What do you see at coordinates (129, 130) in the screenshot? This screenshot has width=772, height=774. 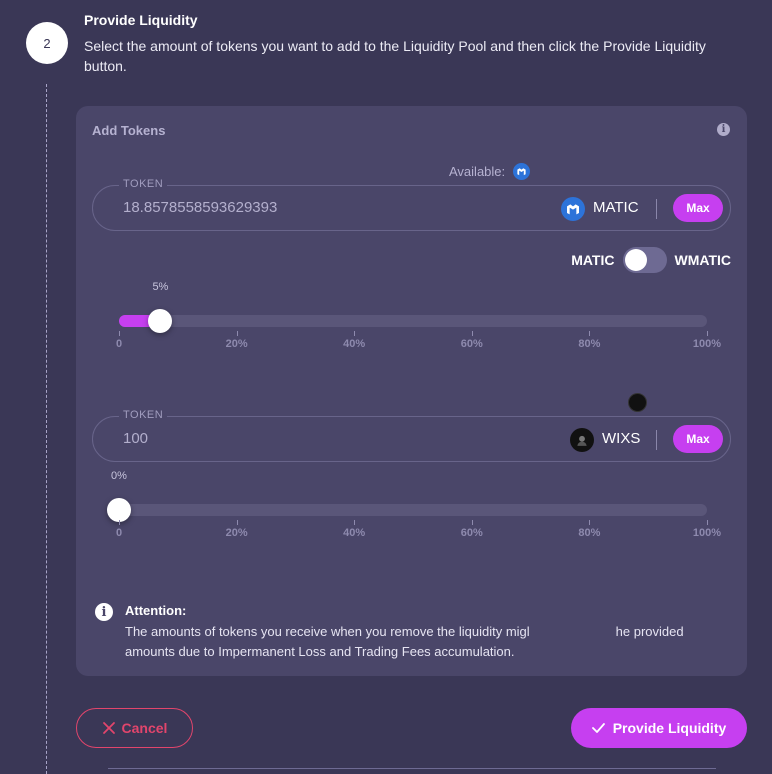 I see `card-title: Add Tokens` at bounding box center [129, 130].